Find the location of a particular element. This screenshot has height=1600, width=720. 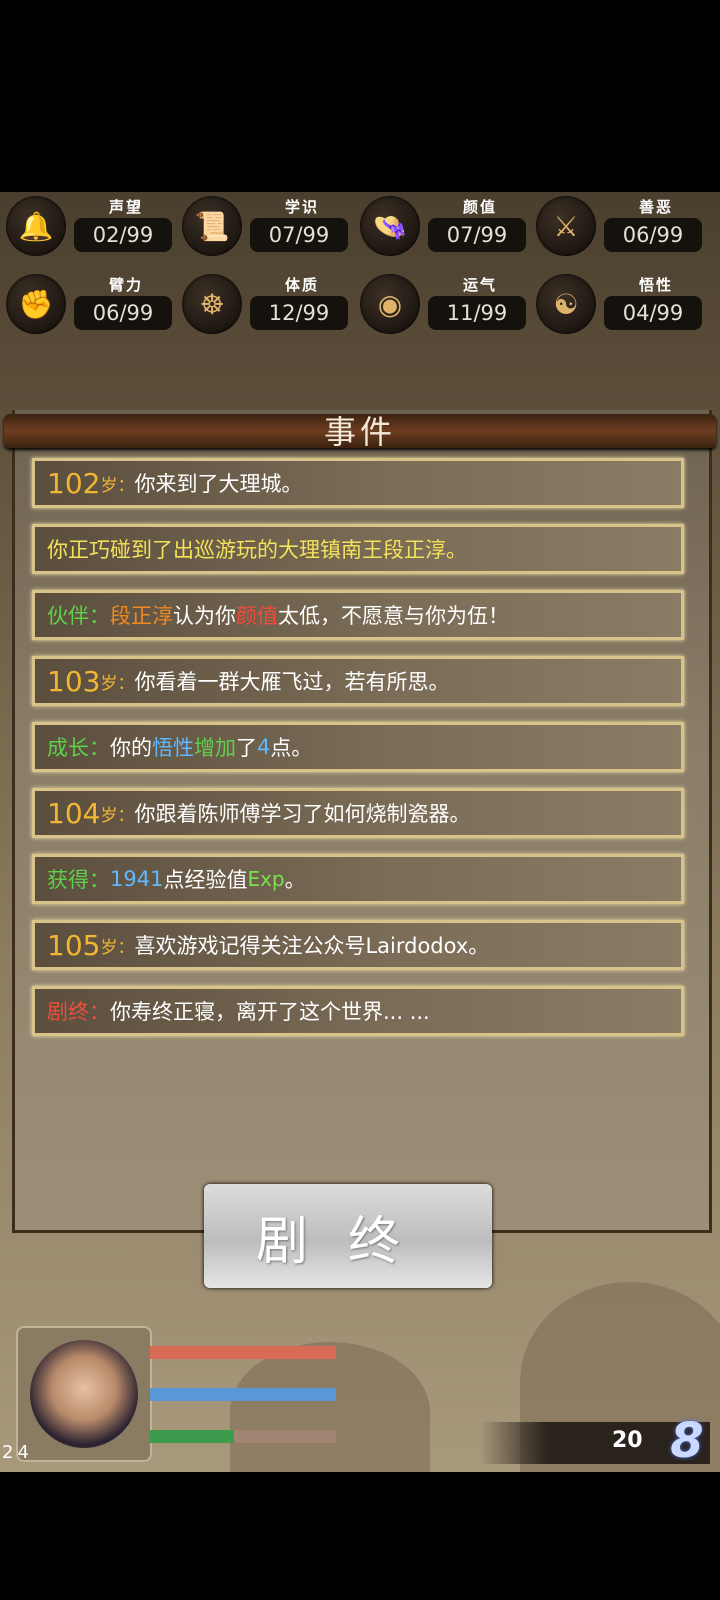

stat-looks: 👒 颜值 07/99 is located at coordinates (444, 227).